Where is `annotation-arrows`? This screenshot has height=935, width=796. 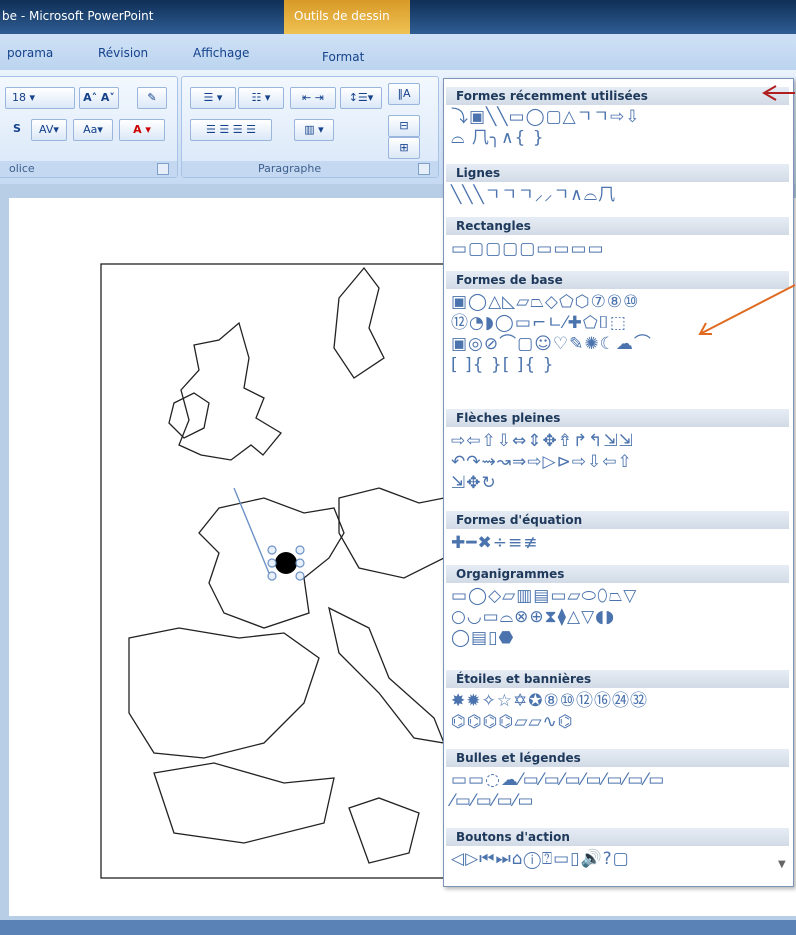 annotation-arrows is located at coordinates (747, 210).